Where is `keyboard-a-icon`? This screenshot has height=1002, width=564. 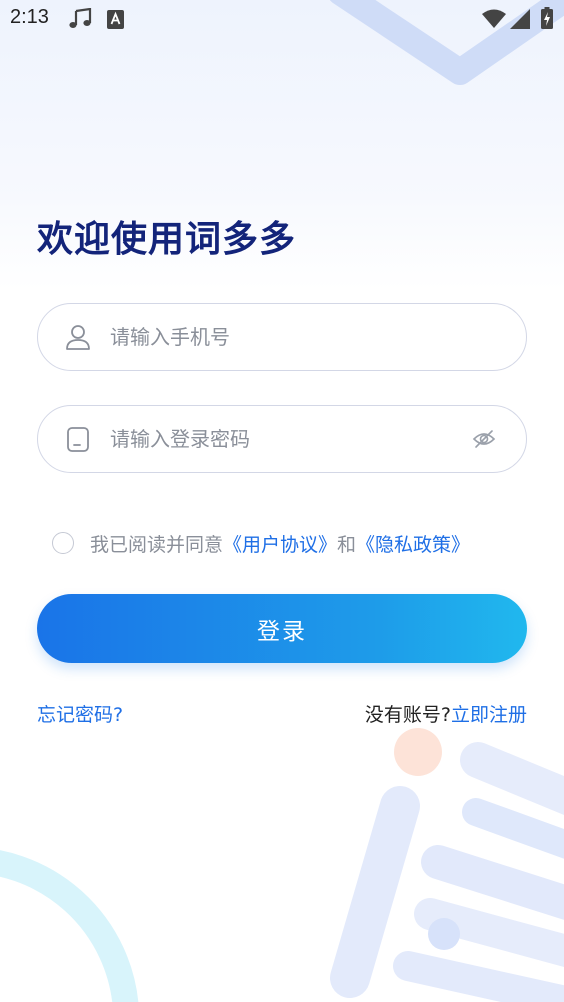 keyboard-a-icon is located at coordinates (115, 19).